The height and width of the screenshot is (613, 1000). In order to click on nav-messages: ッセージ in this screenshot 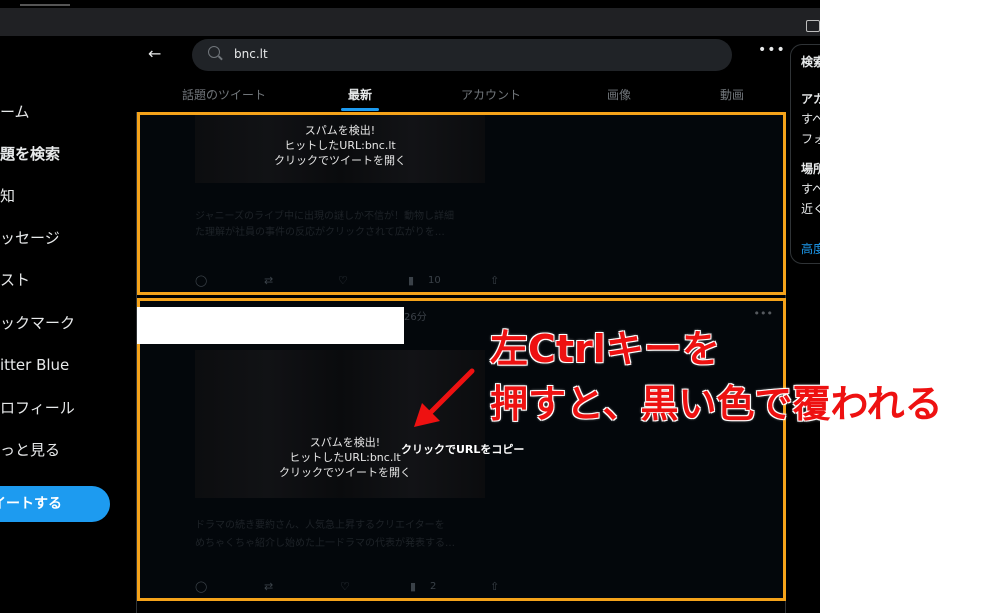, I will do `click(30, 238)`.